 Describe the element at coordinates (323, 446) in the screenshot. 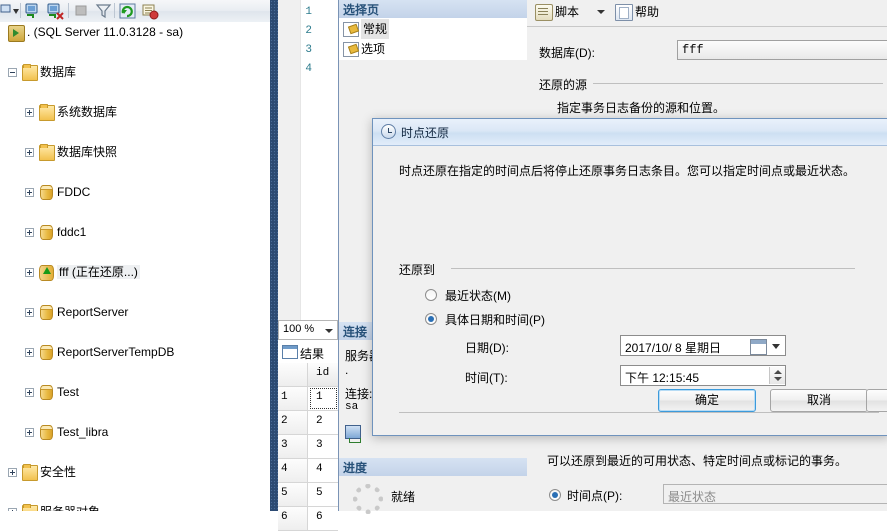

I see `table-cell-id: 3` at that location.